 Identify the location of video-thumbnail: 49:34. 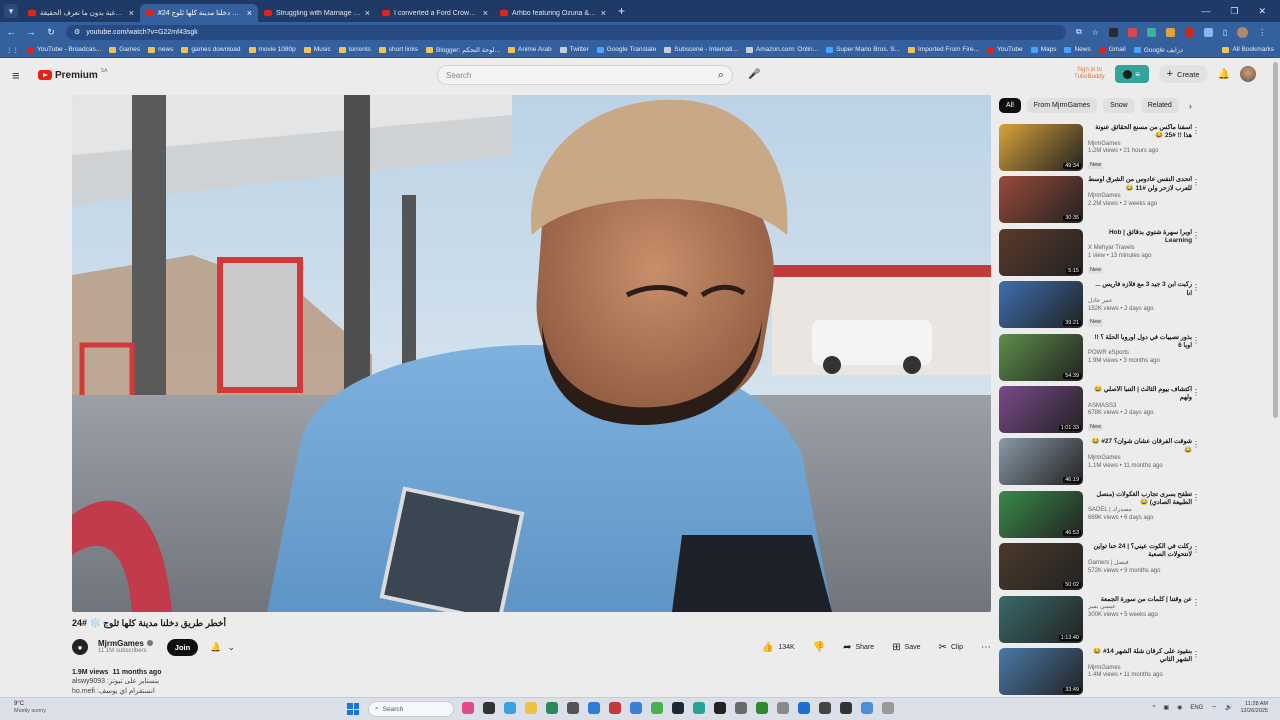
(1041, 147).